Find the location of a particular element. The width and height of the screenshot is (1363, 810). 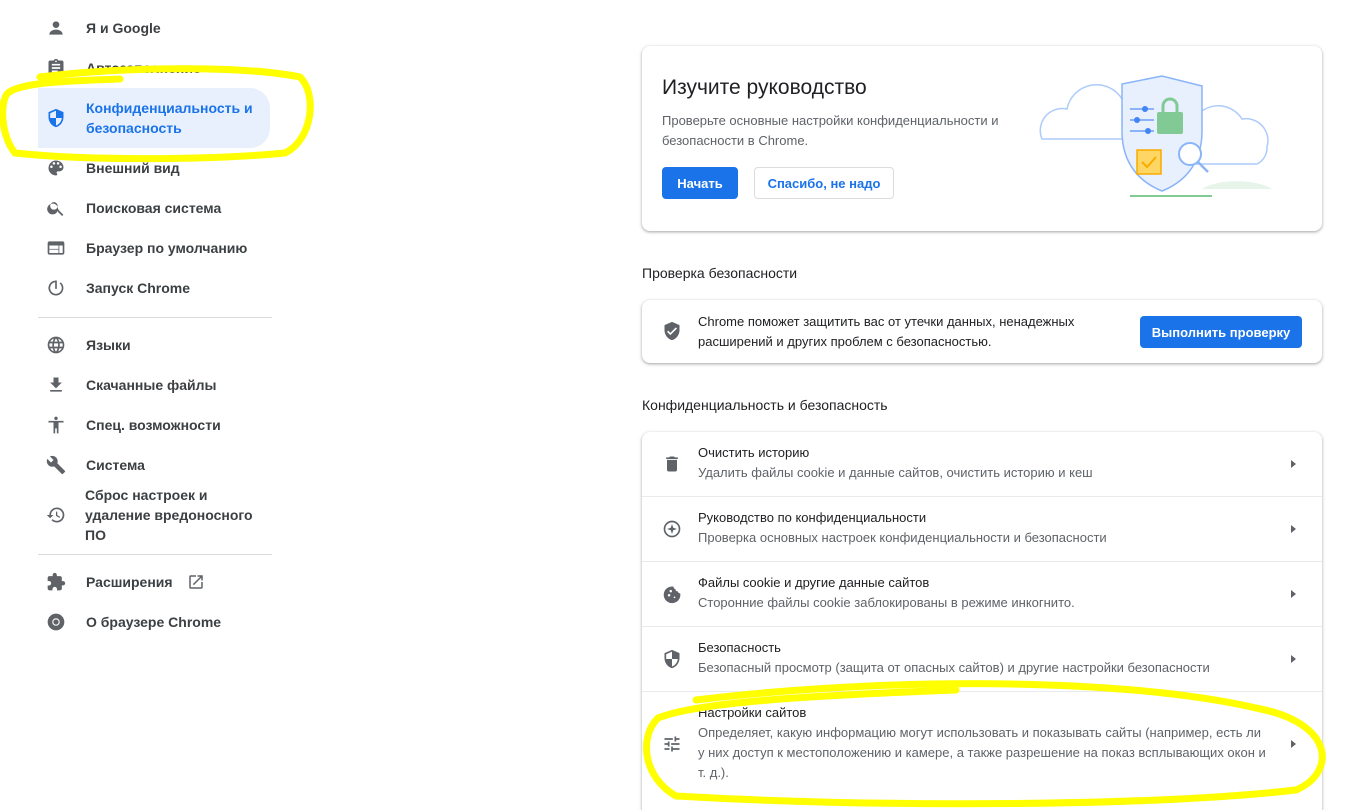

shield-check-icon is located at coordinates (672, 331).